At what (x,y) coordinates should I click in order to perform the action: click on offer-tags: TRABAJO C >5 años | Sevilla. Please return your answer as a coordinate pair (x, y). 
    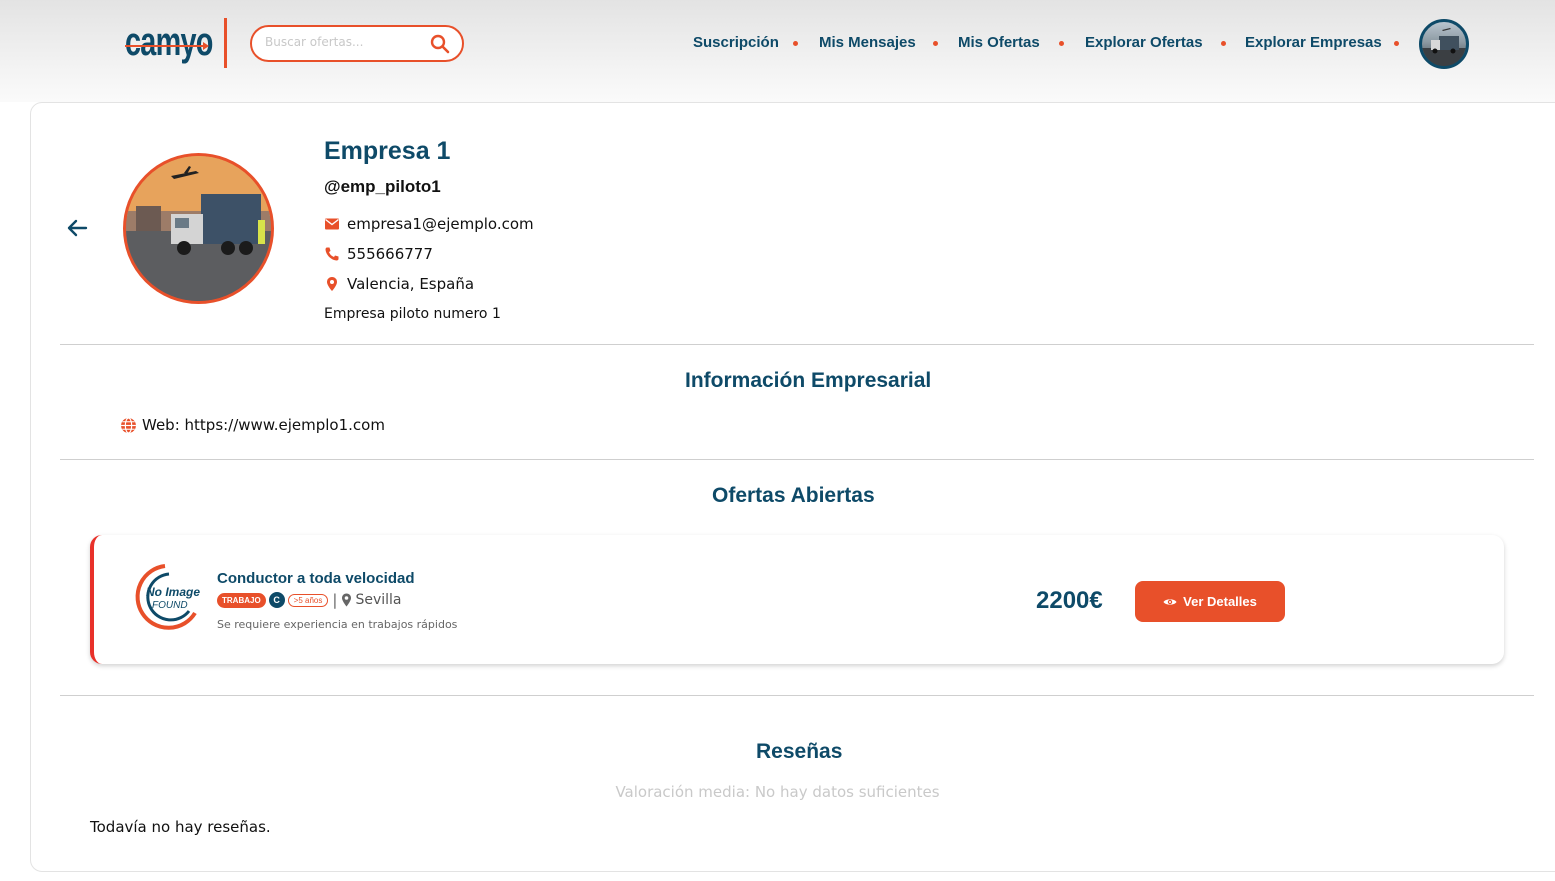
    Looking at the image, I should click on (309, 600).